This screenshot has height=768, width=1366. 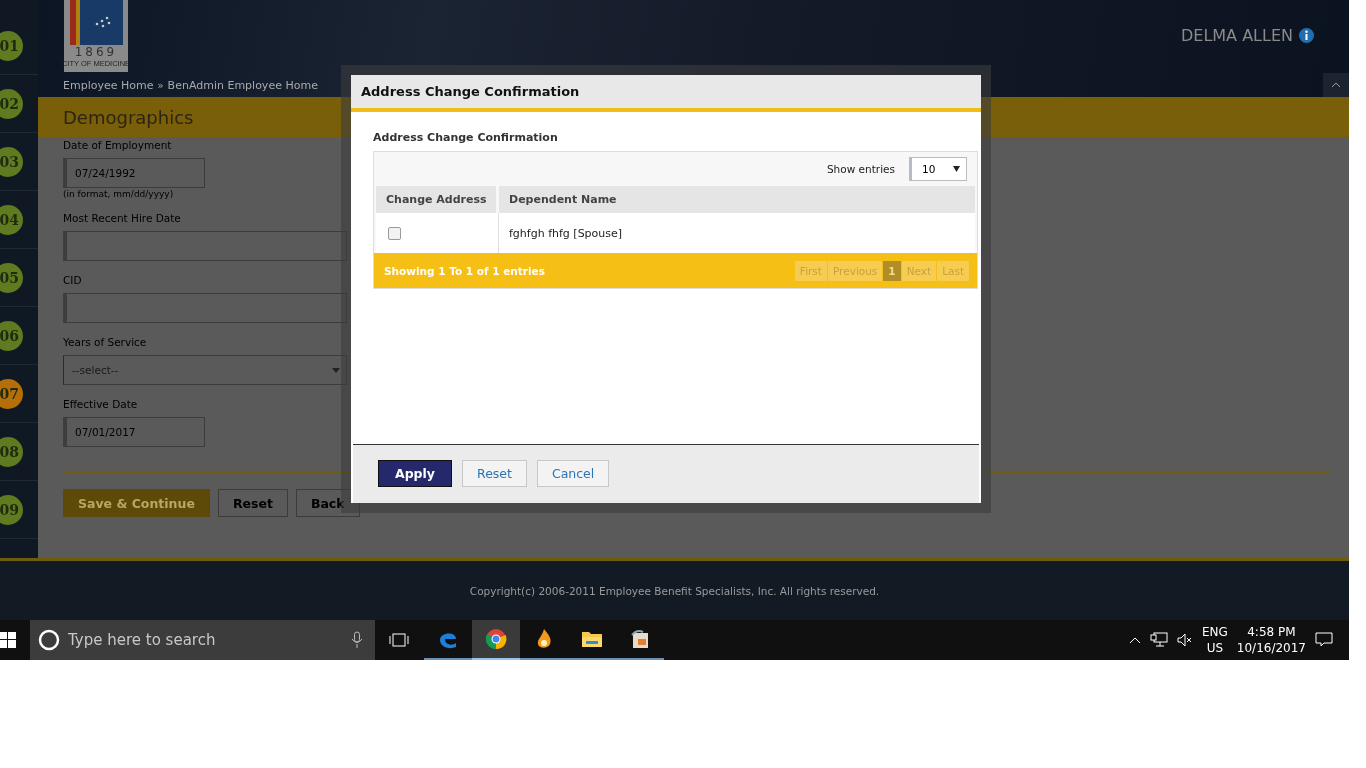 What do you see at coordinates (327, 503) in the screenshot?
I see `form-button: Back` at bounding box center [327, 503].